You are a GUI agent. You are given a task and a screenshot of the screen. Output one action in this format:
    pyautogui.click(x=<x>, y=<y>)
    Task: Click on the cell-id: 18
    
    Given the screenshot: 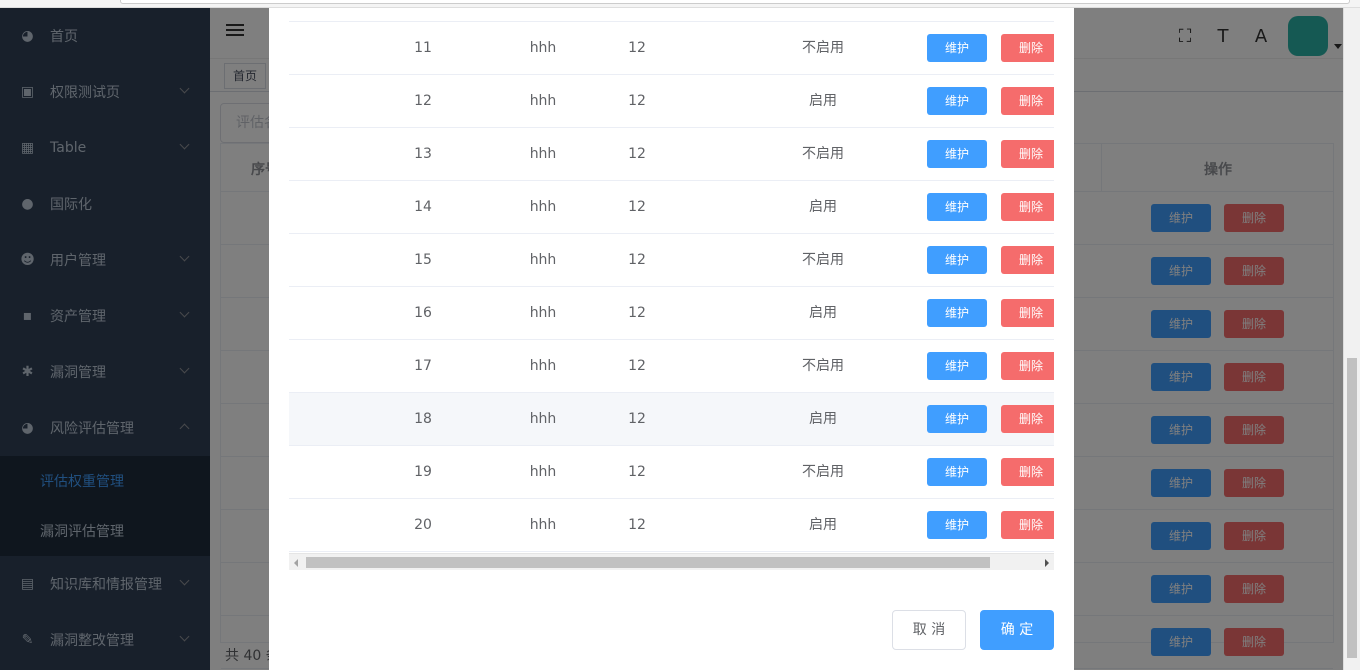 What is the action you would take?
    pyautogui.click(x=423, y=419)
    